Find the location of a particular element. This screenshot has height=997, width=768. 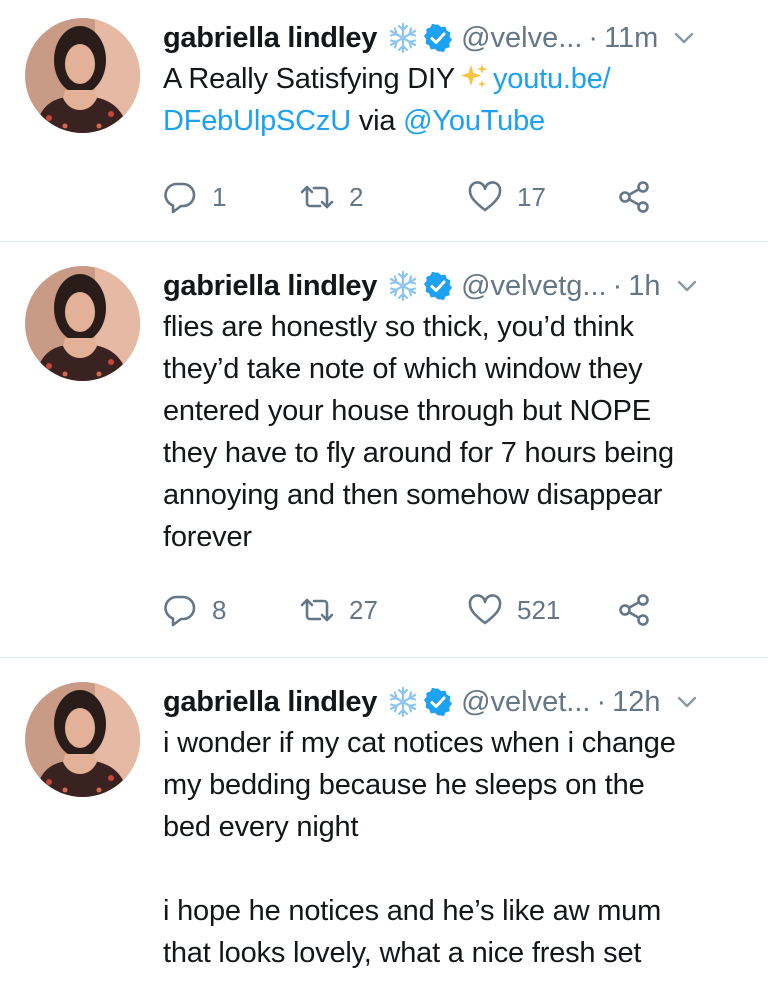

like-count: 17 is located at coordinates (531, 196).